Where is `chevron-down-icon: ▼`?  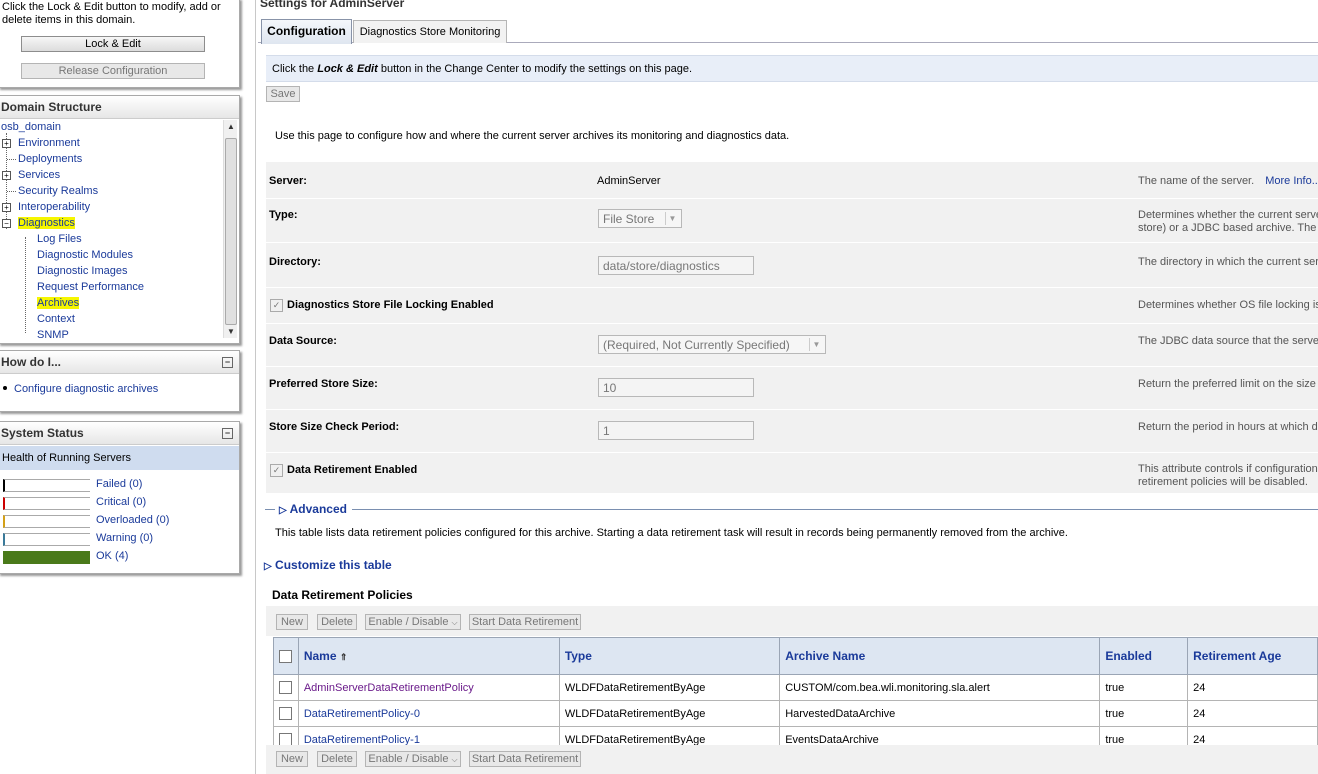 chevron-down-icon: ▼ is located at coordinates (816, 344).